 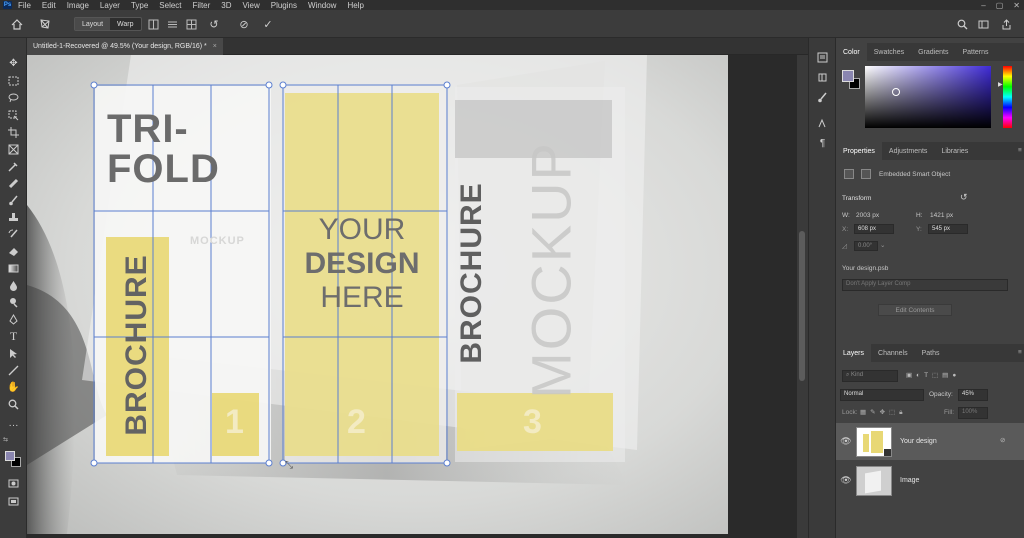 I want to click on menu-select: Select, so click(x=170, y=5).